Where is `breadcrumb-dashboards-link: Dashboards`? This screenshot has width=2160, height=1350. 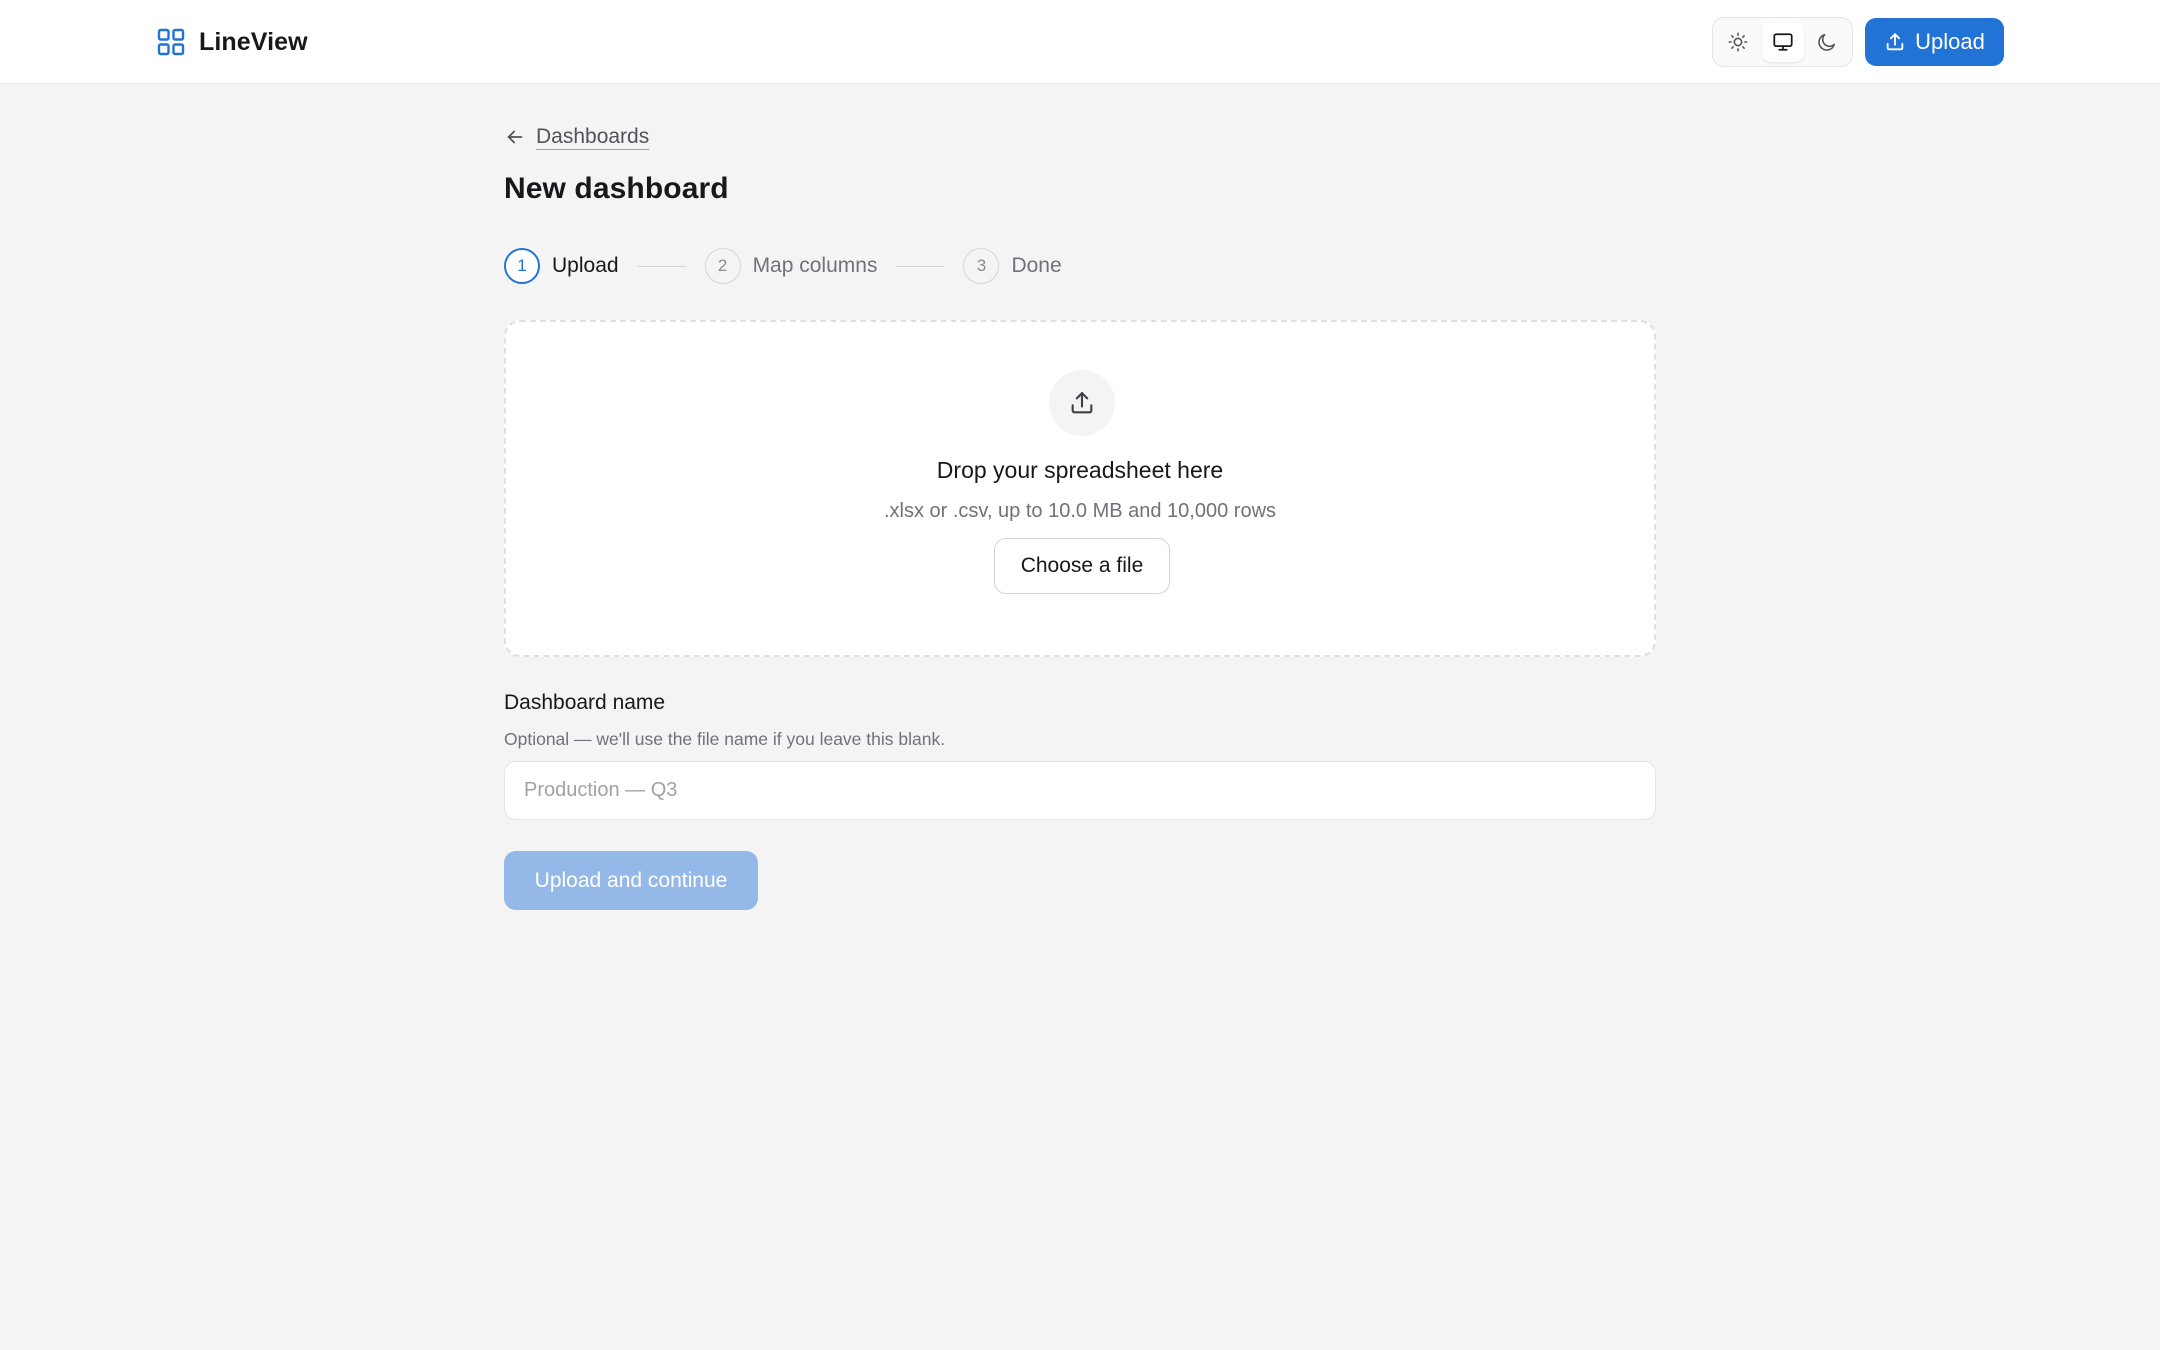
breadcrumb-dashboards-link: Dashboards is located at coordinates (592, 137).